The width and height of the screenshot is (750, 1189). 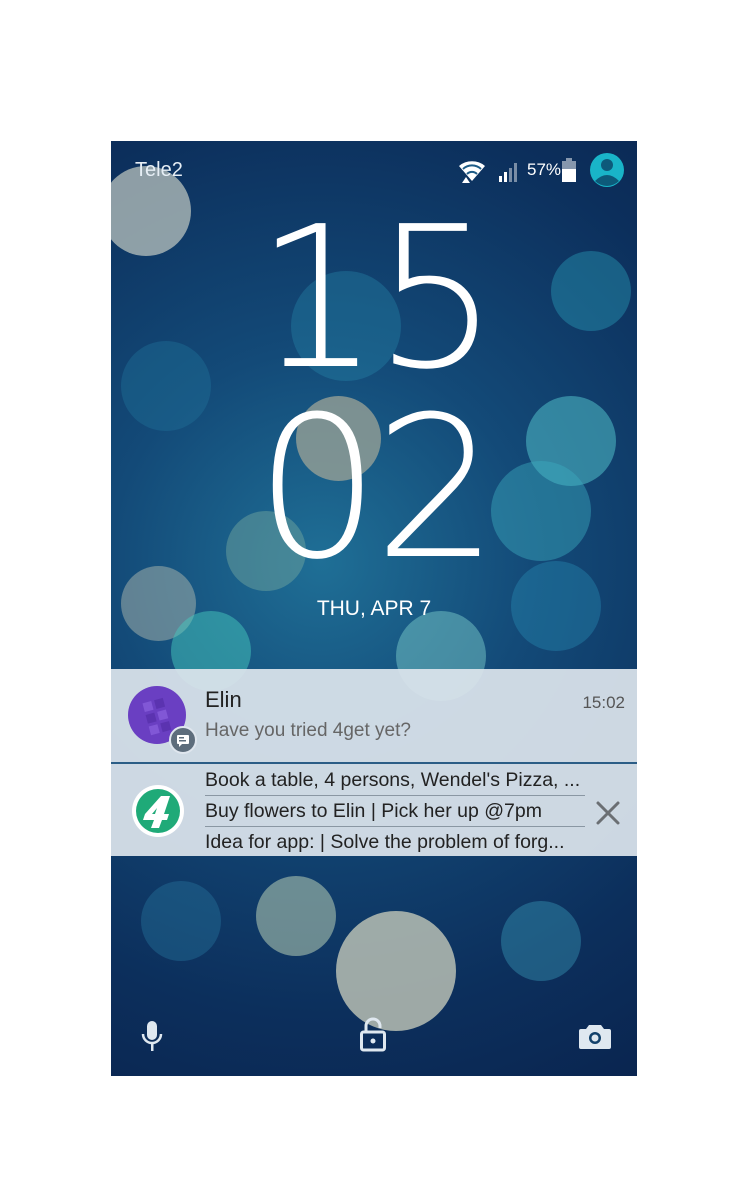 What do you see at coordinates (183, 740) in the screenshot?
I see `message-badge-icon` at bounding box center [183, 740].